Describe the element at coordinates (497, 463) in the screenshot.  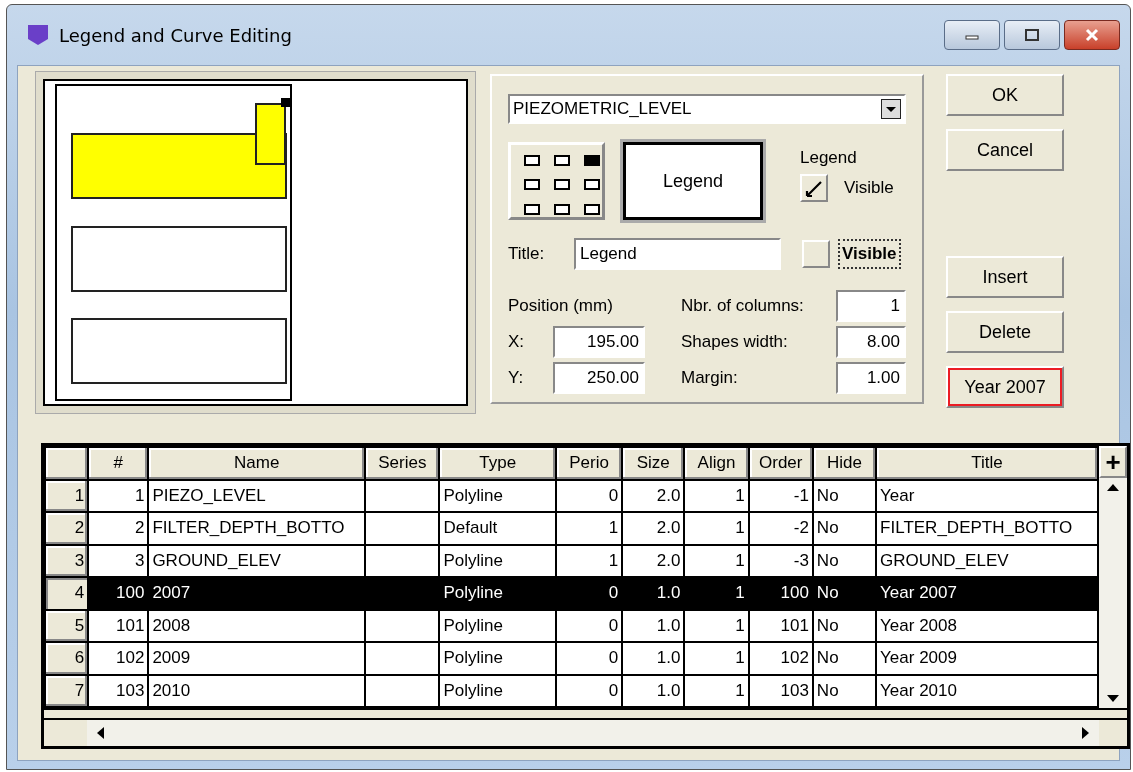
I see `column-header: Type` at that location.